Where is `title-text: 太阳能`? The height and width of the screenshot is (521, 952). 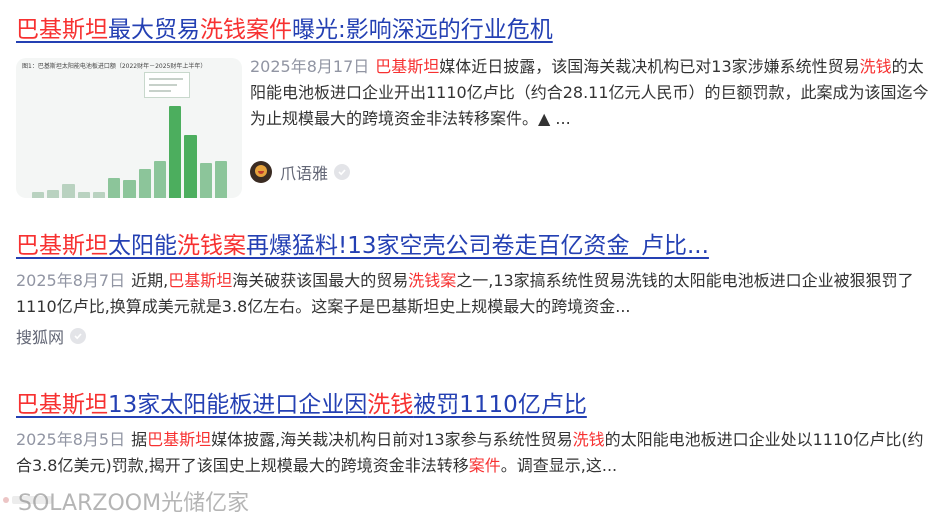 title-text: 太阳能 is located at coordinates (142, 246).